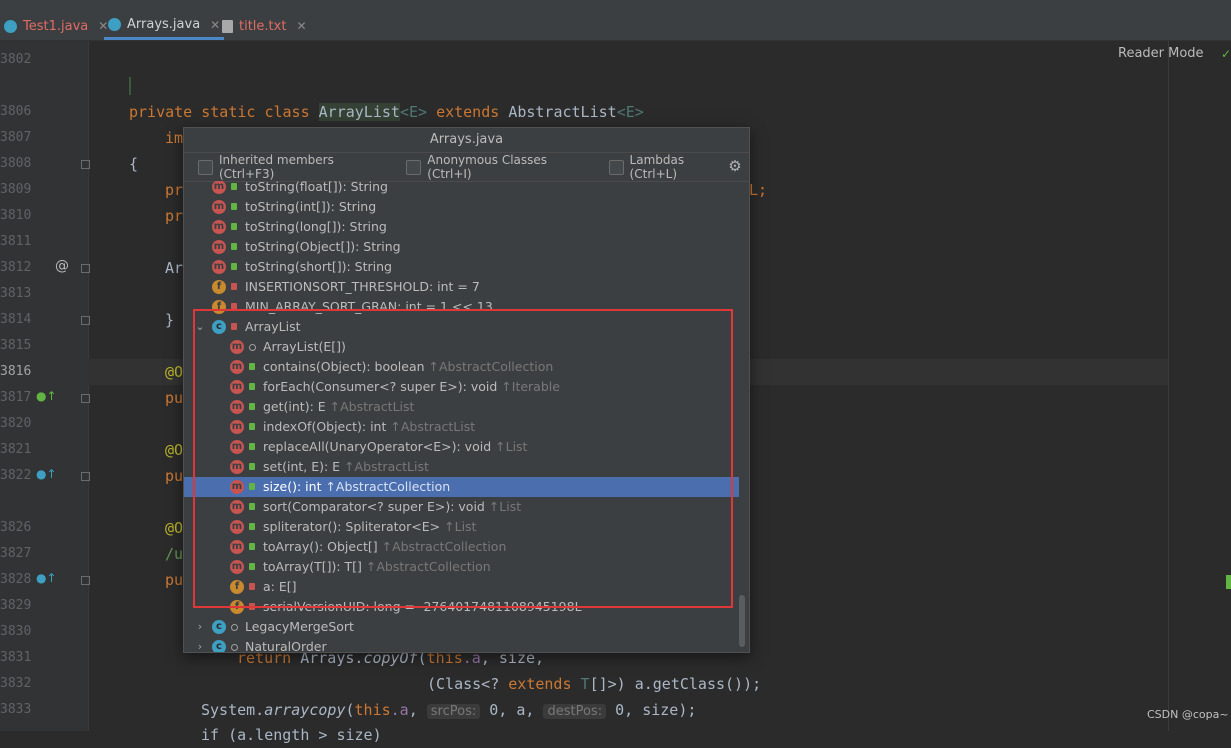  Describe the element at coordinates (291, 735) in the screenshot. I see `code-line-3834: if (a.length > size)` at that location.